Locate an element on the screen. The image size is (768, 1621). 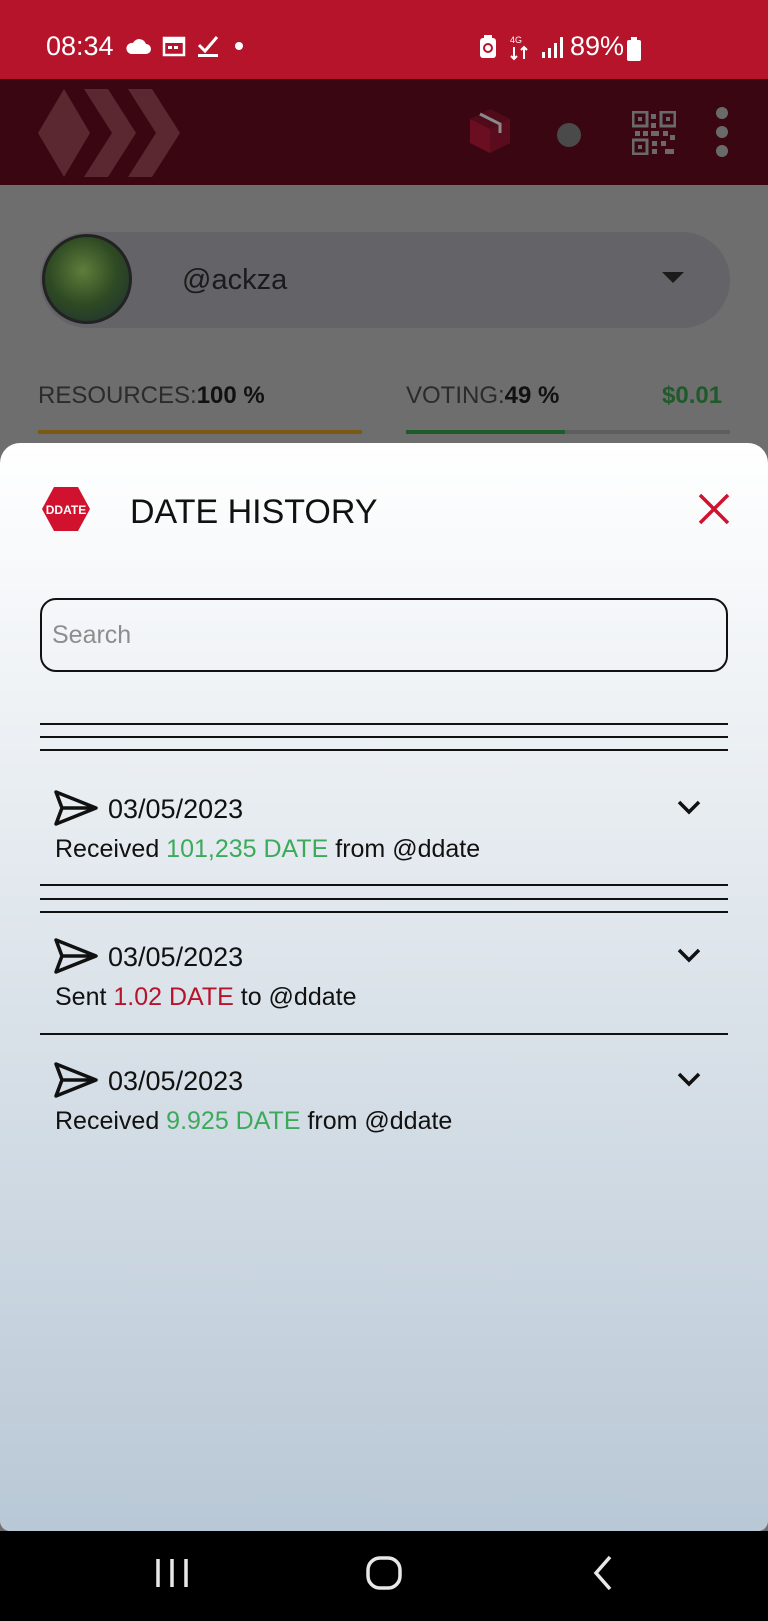
transaction-description: Sent 1.02 DATE to @ddate is located at coordinates (206, 997).